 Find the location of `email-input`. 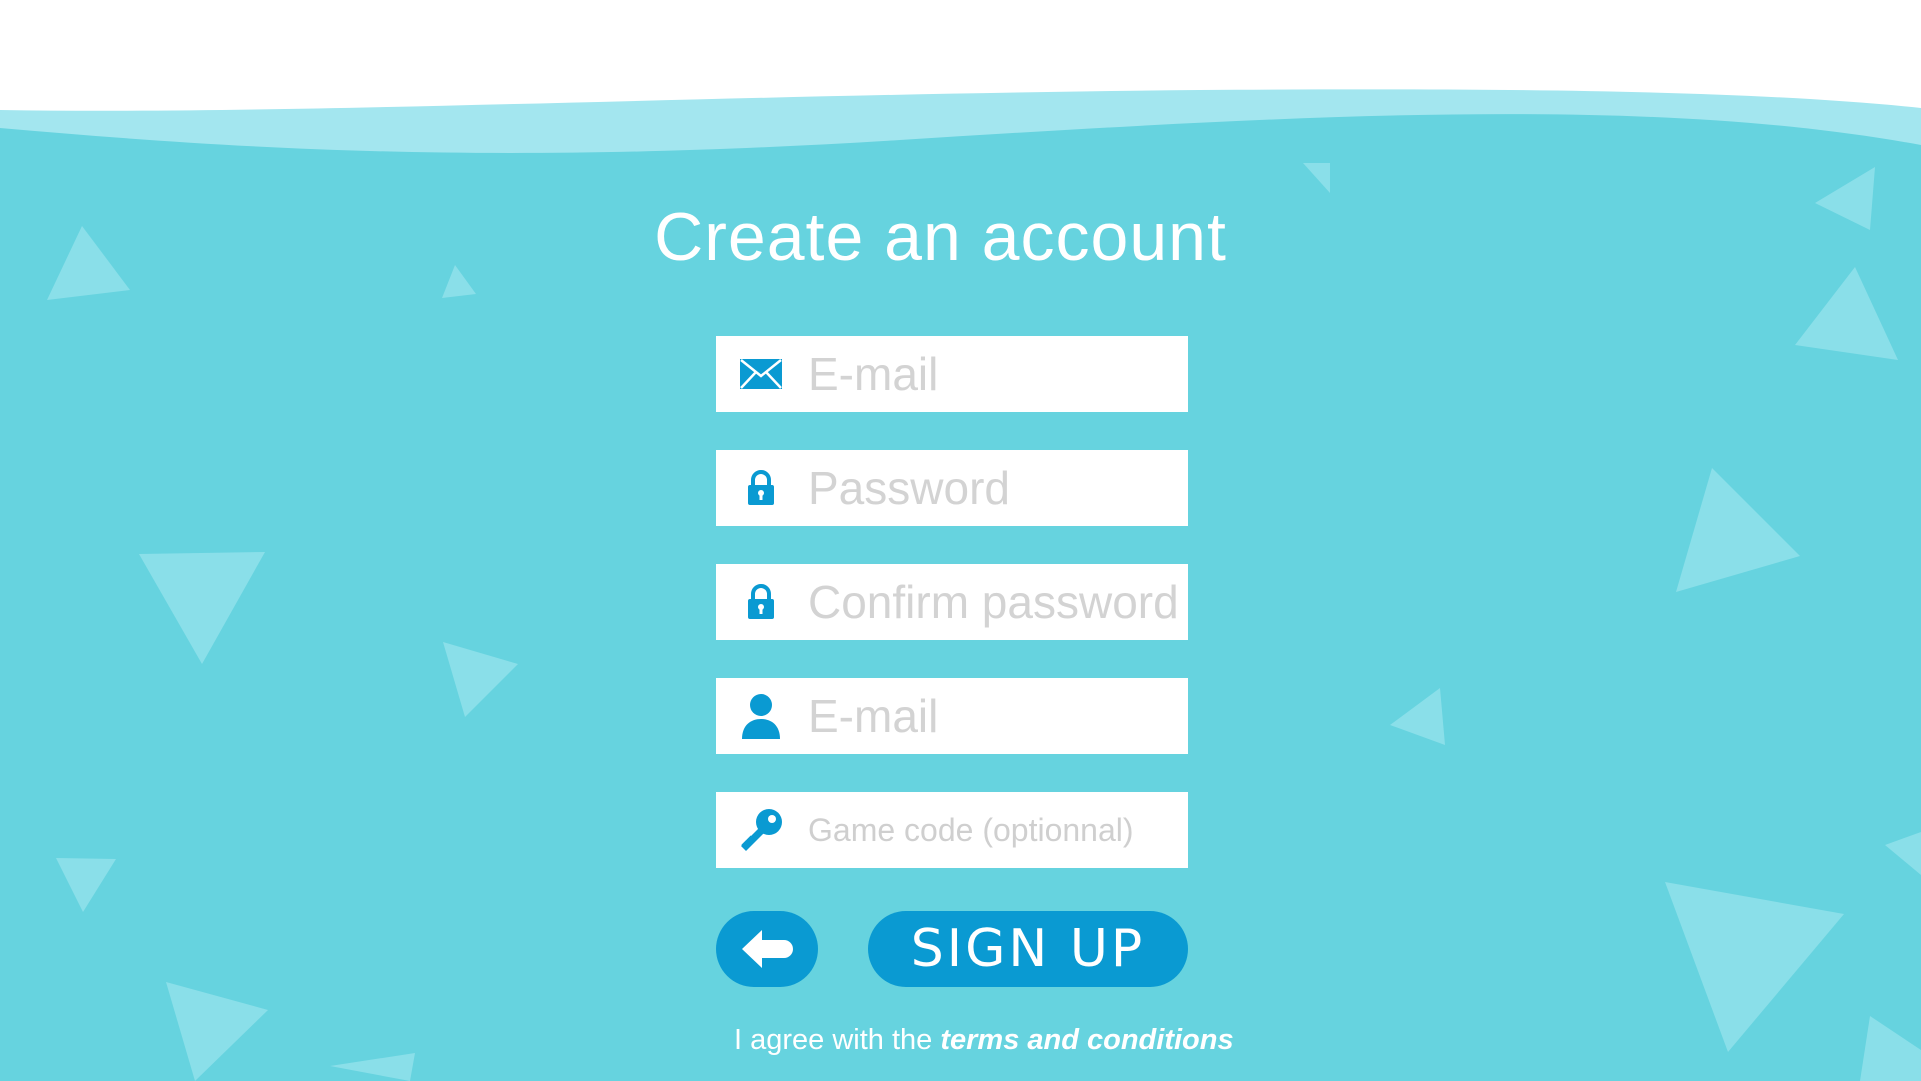

email-input is located at coordinates (993, 374).